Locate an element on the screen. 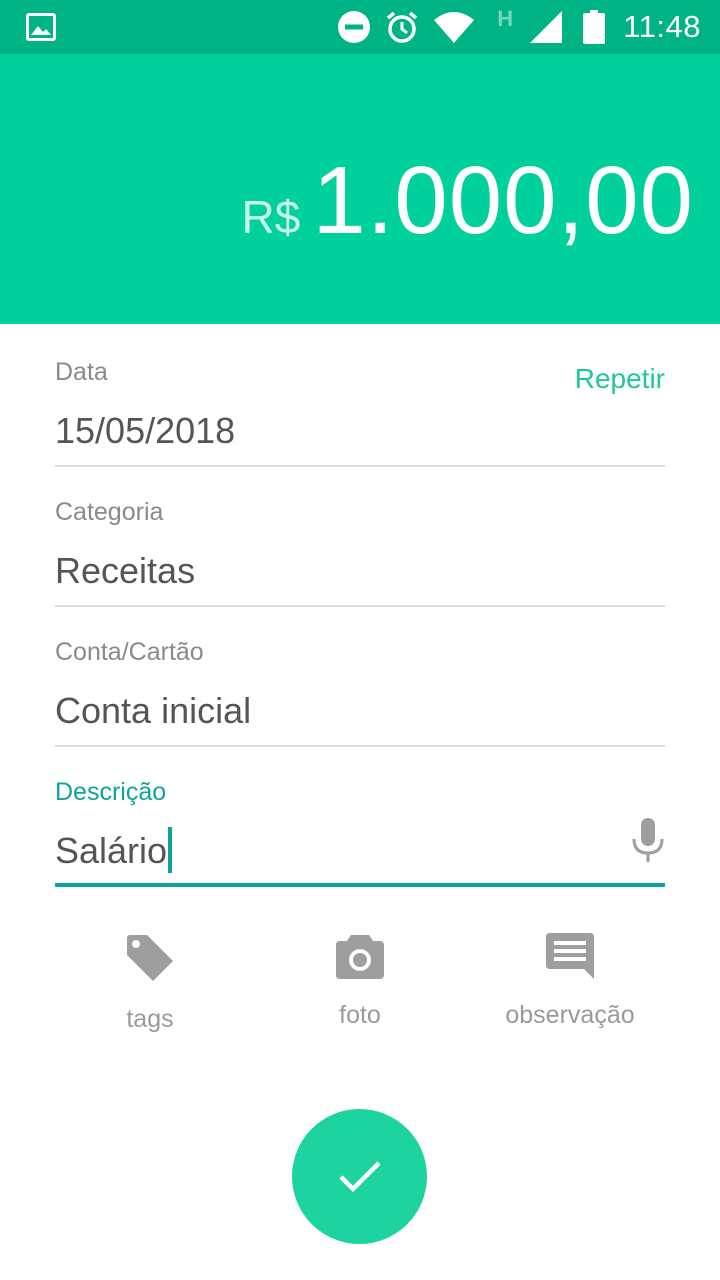  account-underline is located at coordinates (360, 746).